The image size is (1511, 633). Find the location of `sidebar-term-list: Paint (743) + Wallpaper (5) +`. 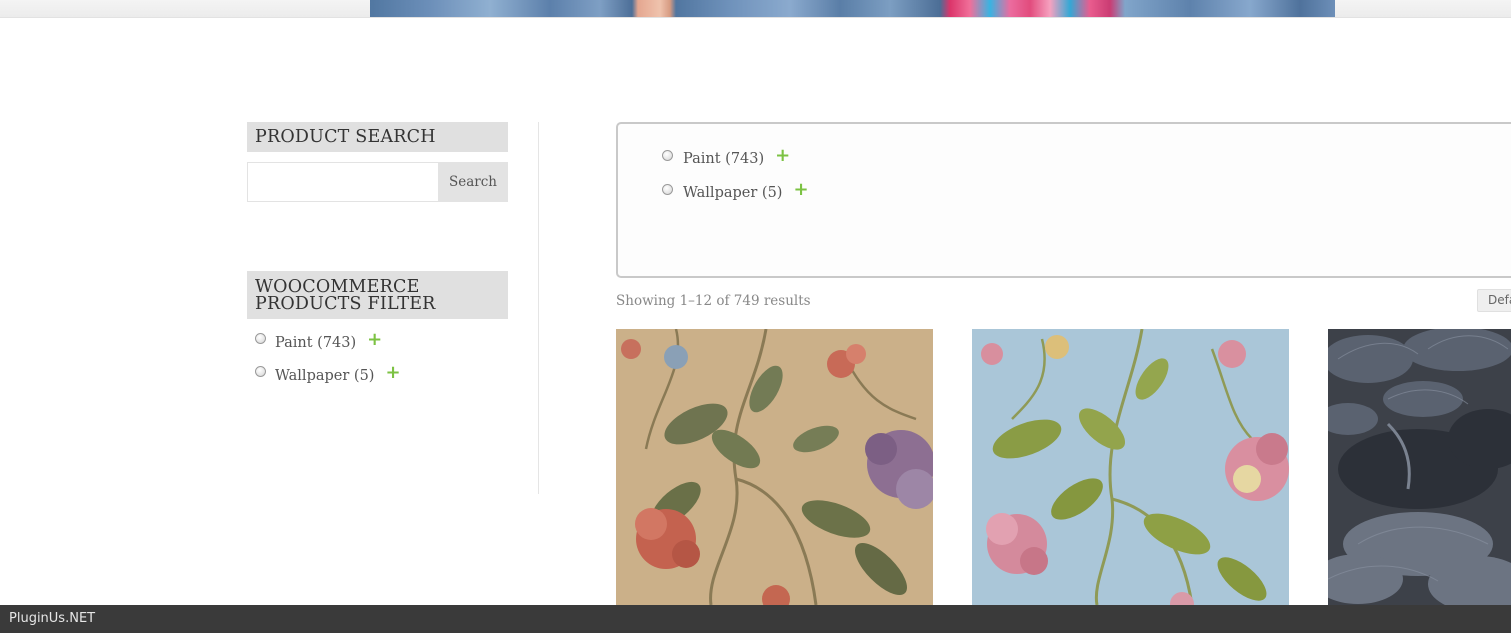

sidebar-term-list: Paint (743) + Wallpaper (5) + is located at coordinates (377, 358).